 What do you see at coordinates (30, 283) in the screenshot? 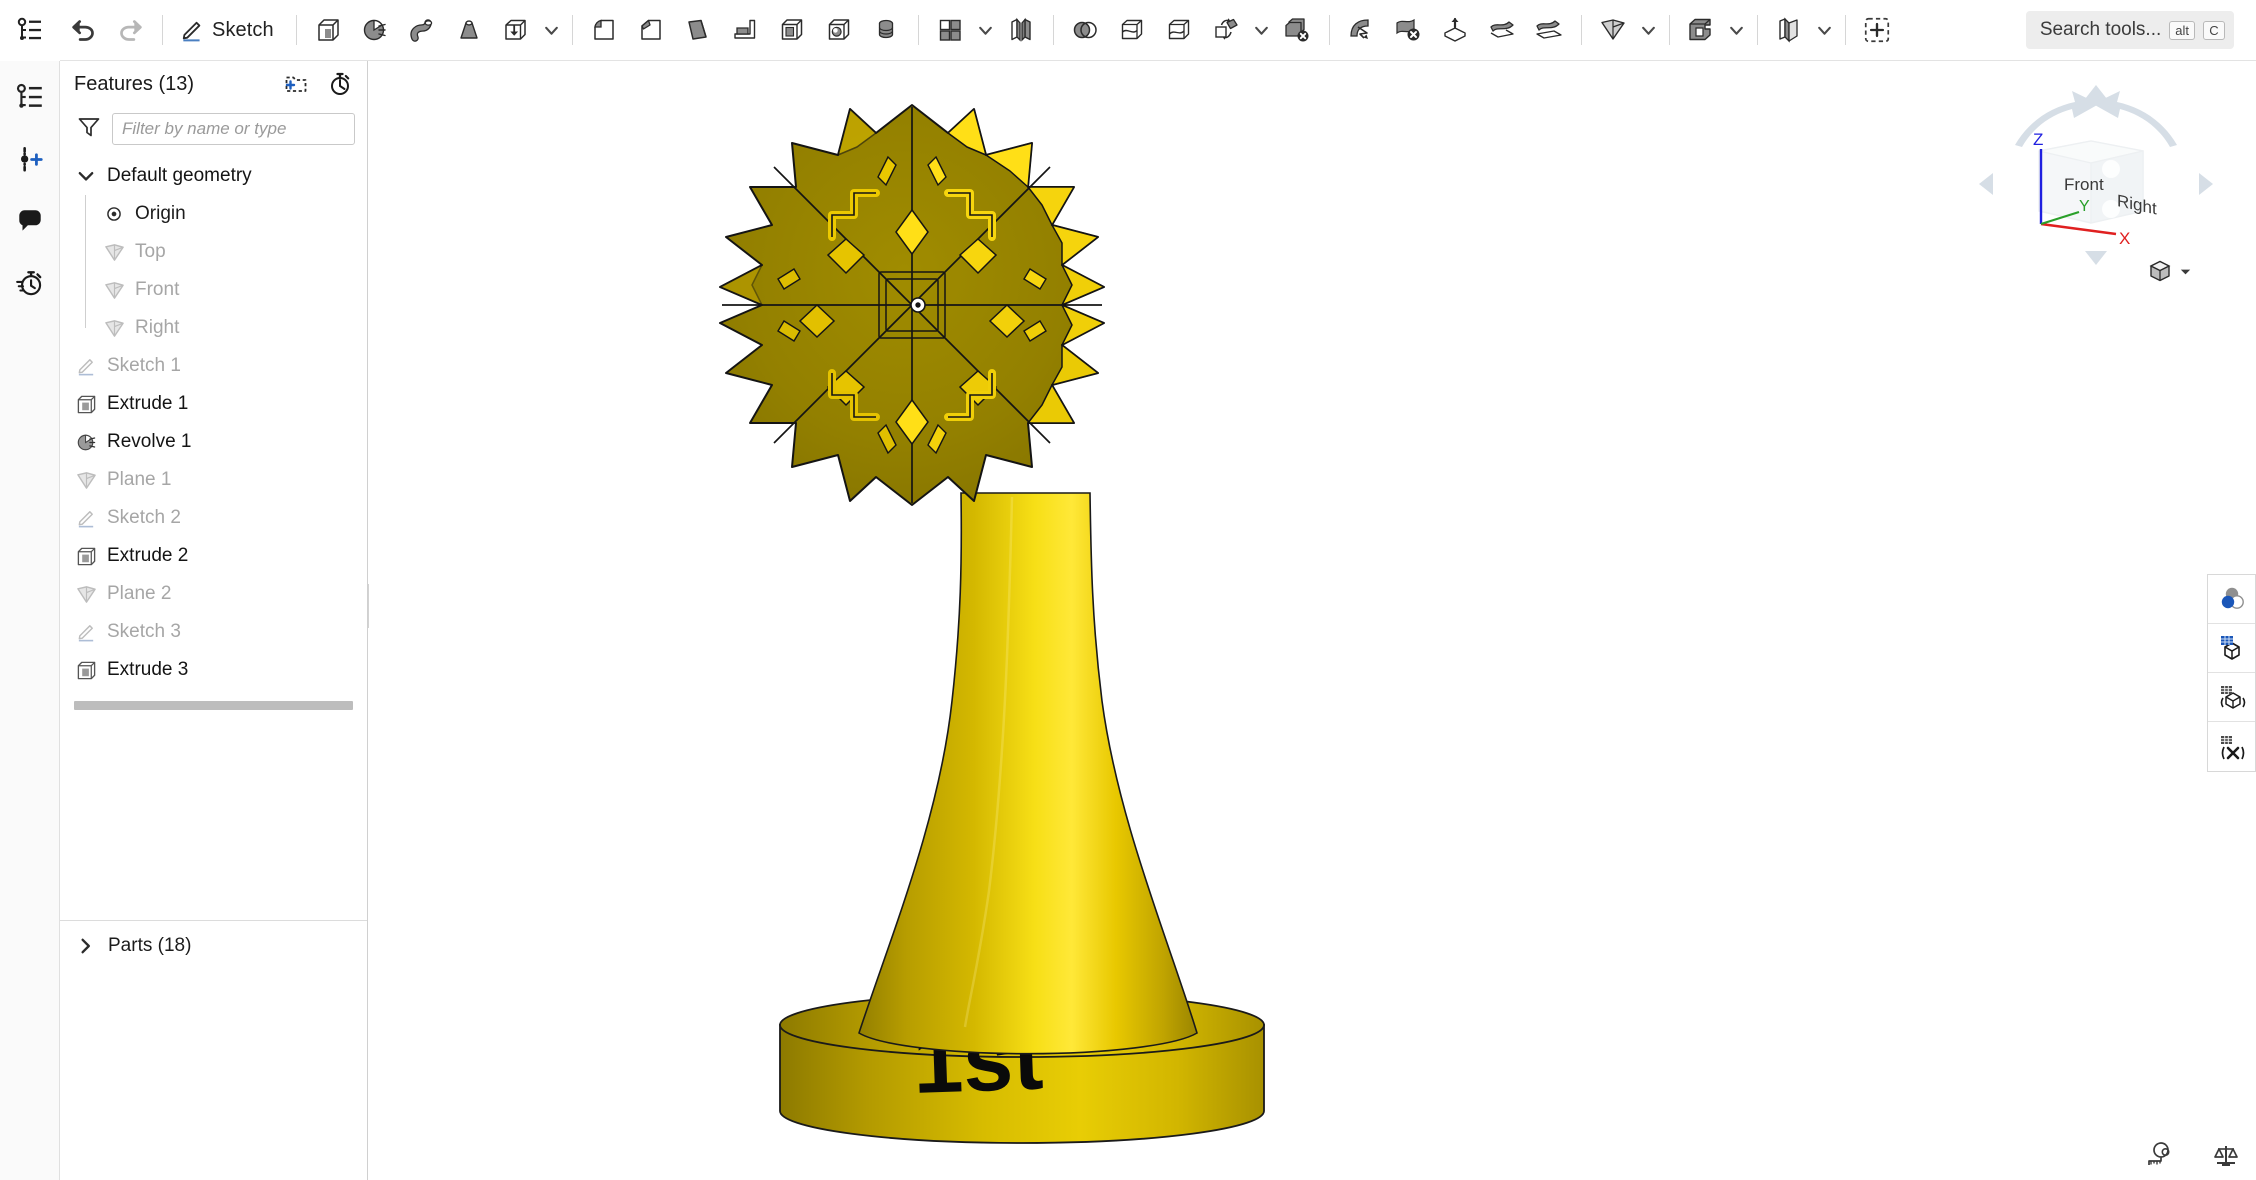
I see `rail-history-icon` at bounding box center [30, 283].